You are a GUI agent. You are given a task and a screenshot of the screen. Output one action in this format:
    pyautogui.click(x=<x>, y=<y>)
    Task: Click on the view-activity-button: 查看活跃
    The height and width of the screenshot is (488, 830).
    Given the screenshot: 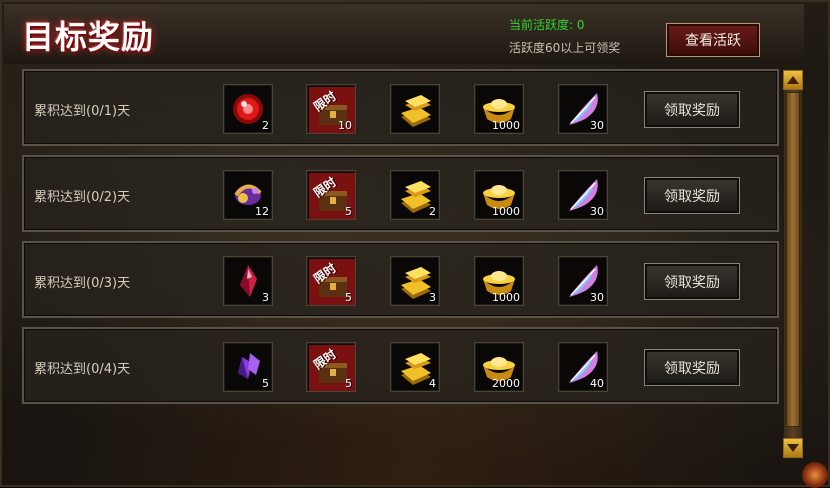 What is the action you would take?
    pyautogui.click(x=713, y=40)
    